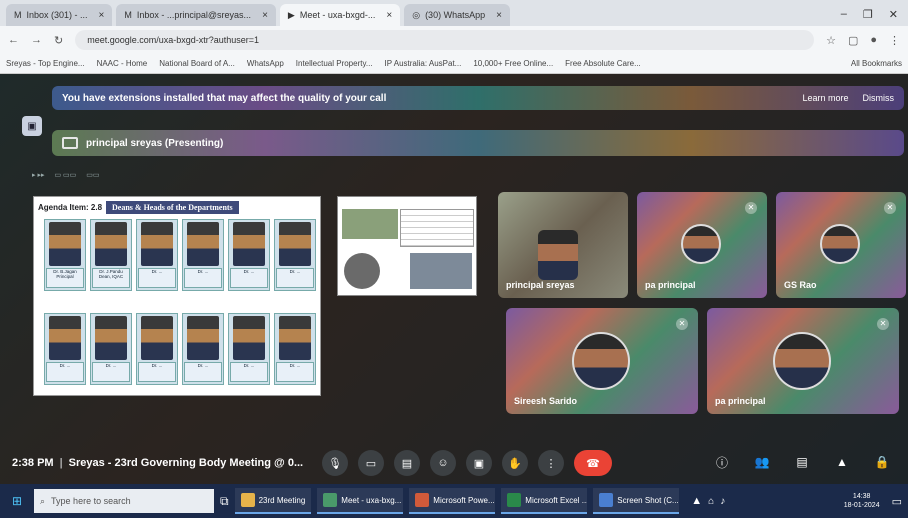 The width and height of the screenshot is (908, 518). I want to click on all-bookmarks: All Bookmarks, so click(876, 63).